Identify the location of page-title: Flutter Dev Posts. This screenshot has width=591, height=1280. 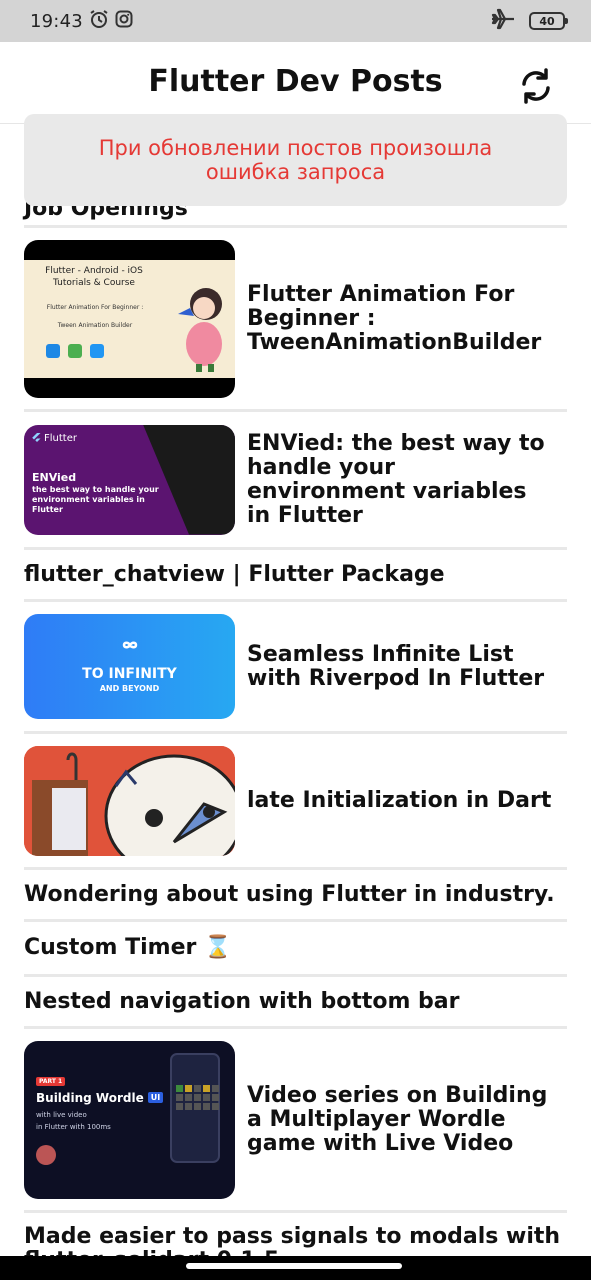
(295, 81).